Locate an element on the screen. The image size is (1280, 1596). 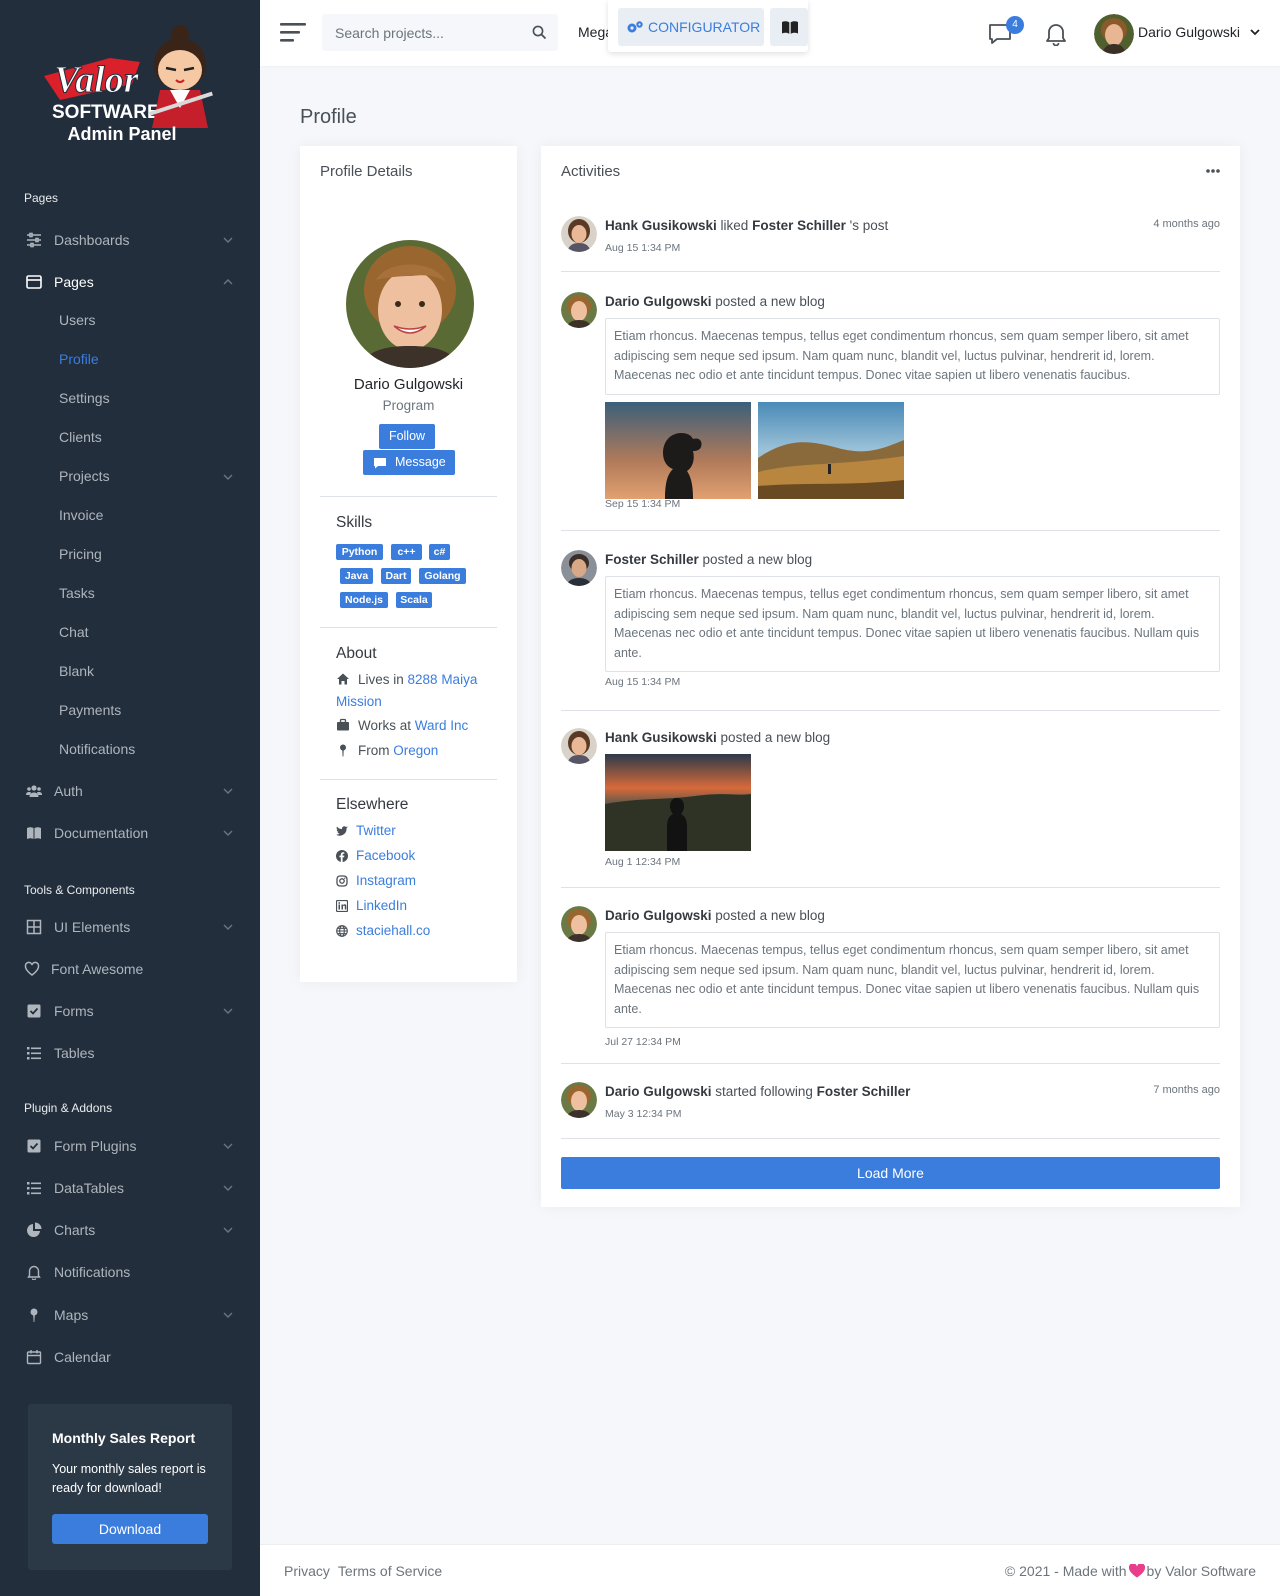
sidebar-item-form-plugins: Form Plugins is located at coordinates (130, 1146).